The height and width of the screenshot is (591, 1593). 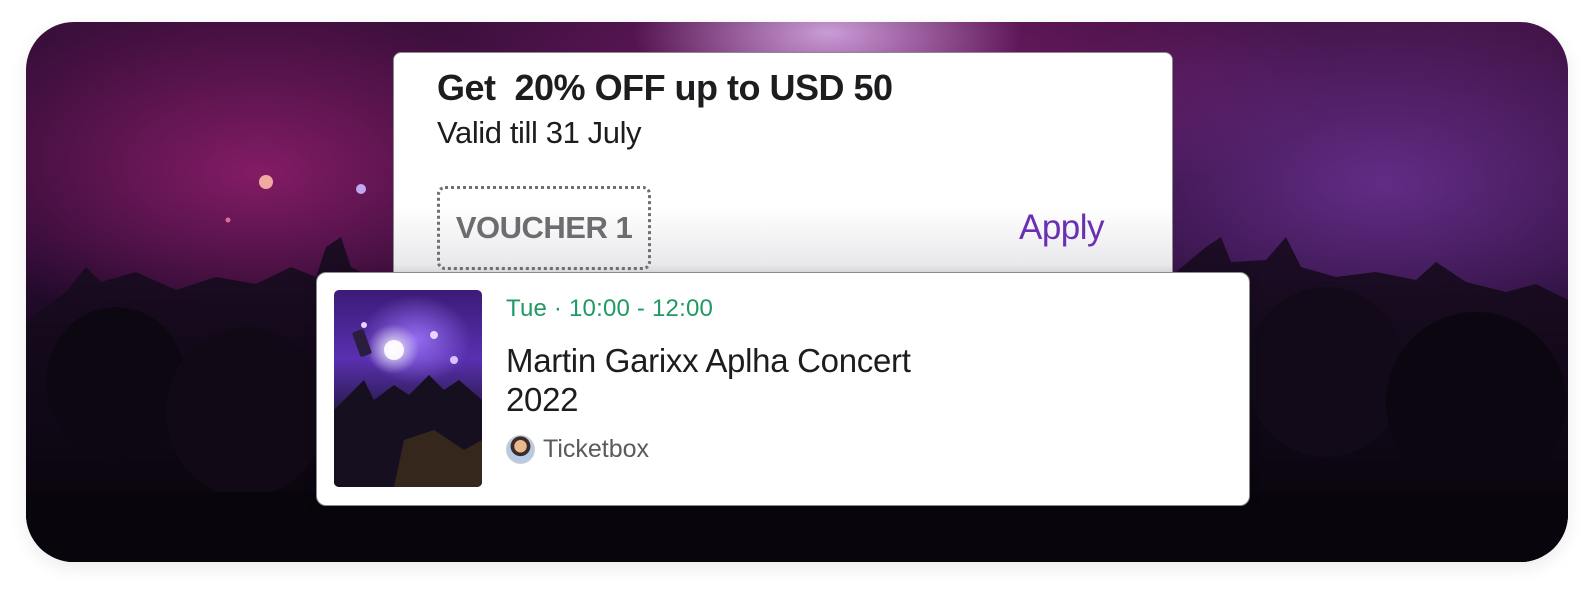 I want to click on organizer: Ticketbox, so click(x=577, y=449).